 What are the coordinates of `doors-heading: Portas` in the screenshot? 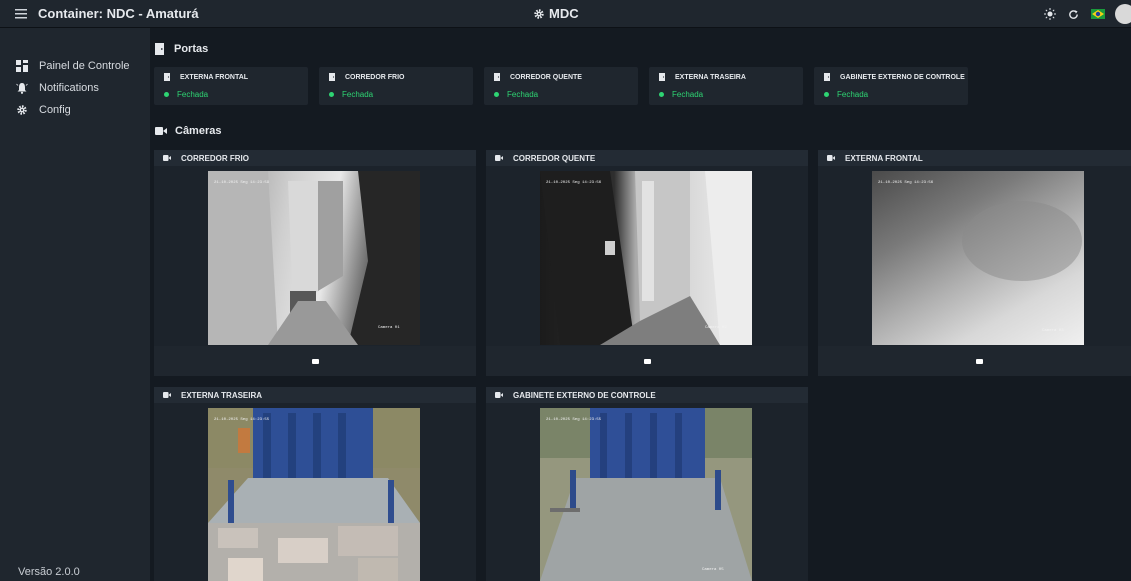 It's located at (181, 49).